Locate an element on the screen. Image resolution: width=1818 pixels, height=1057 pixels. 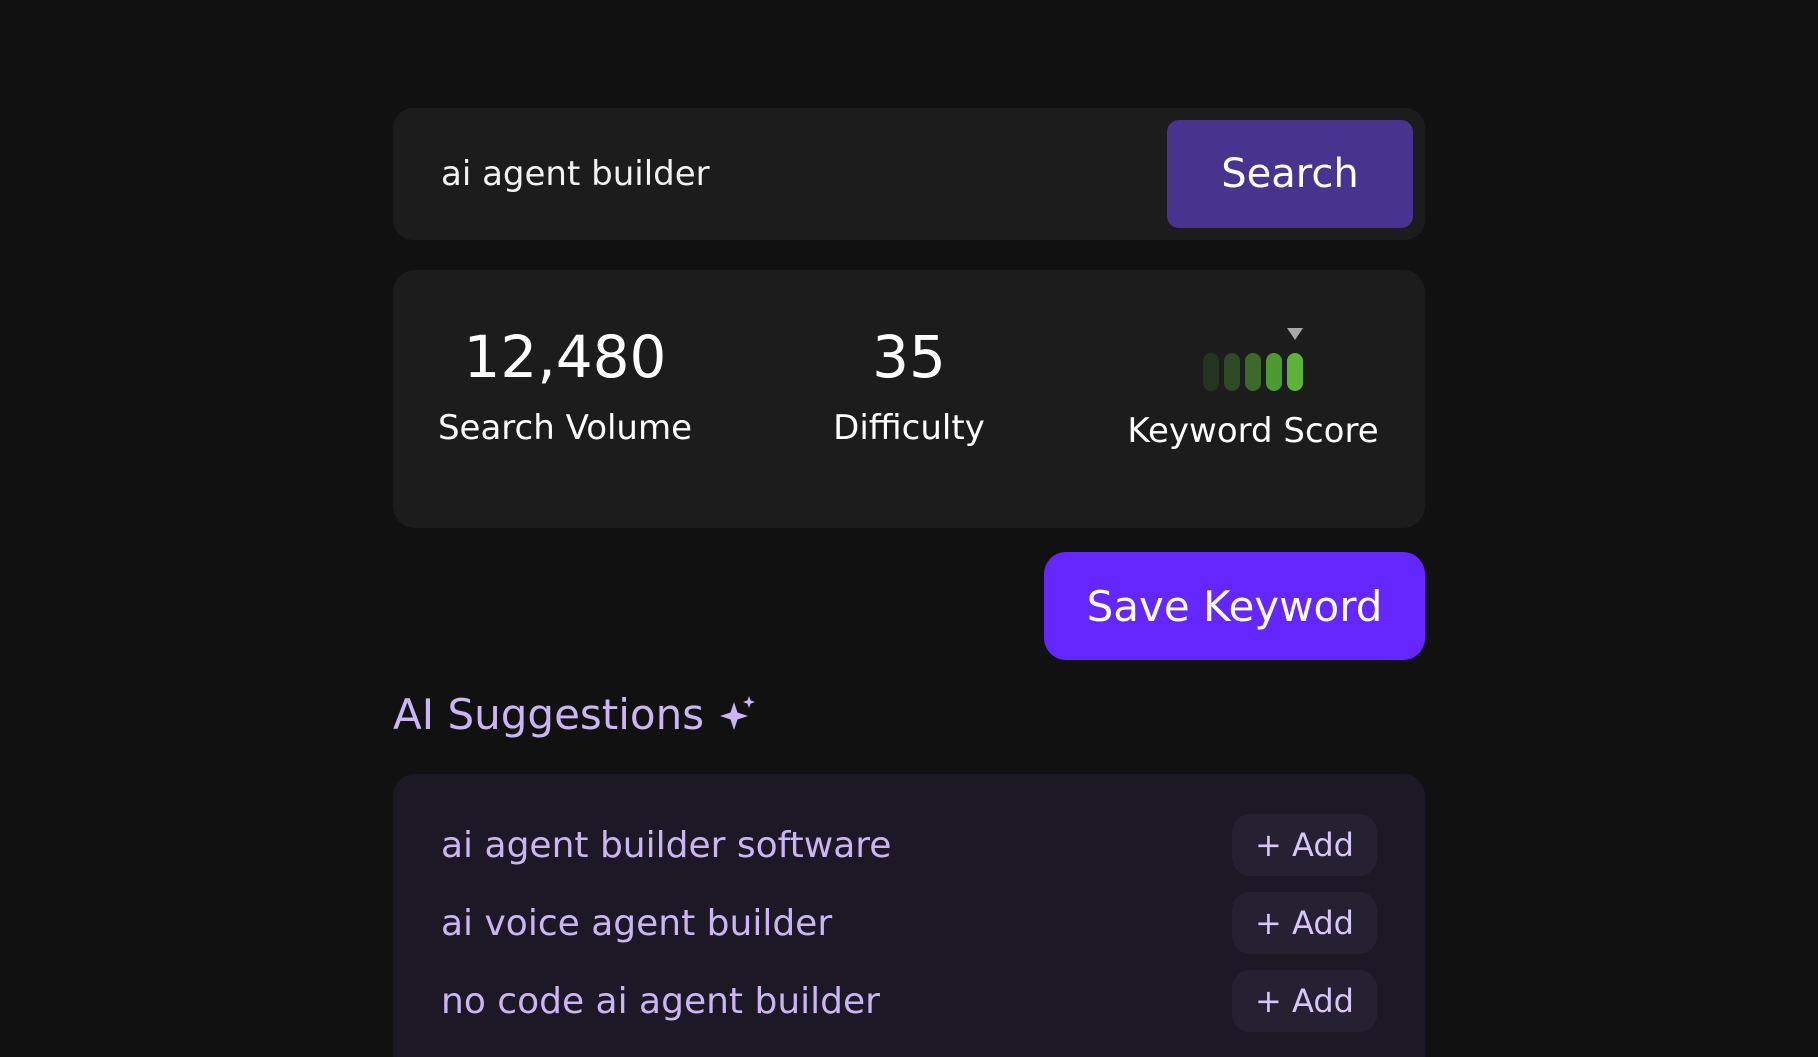
suggestion-row: ai agent builder software + Add is located at coordinates (909, 845).